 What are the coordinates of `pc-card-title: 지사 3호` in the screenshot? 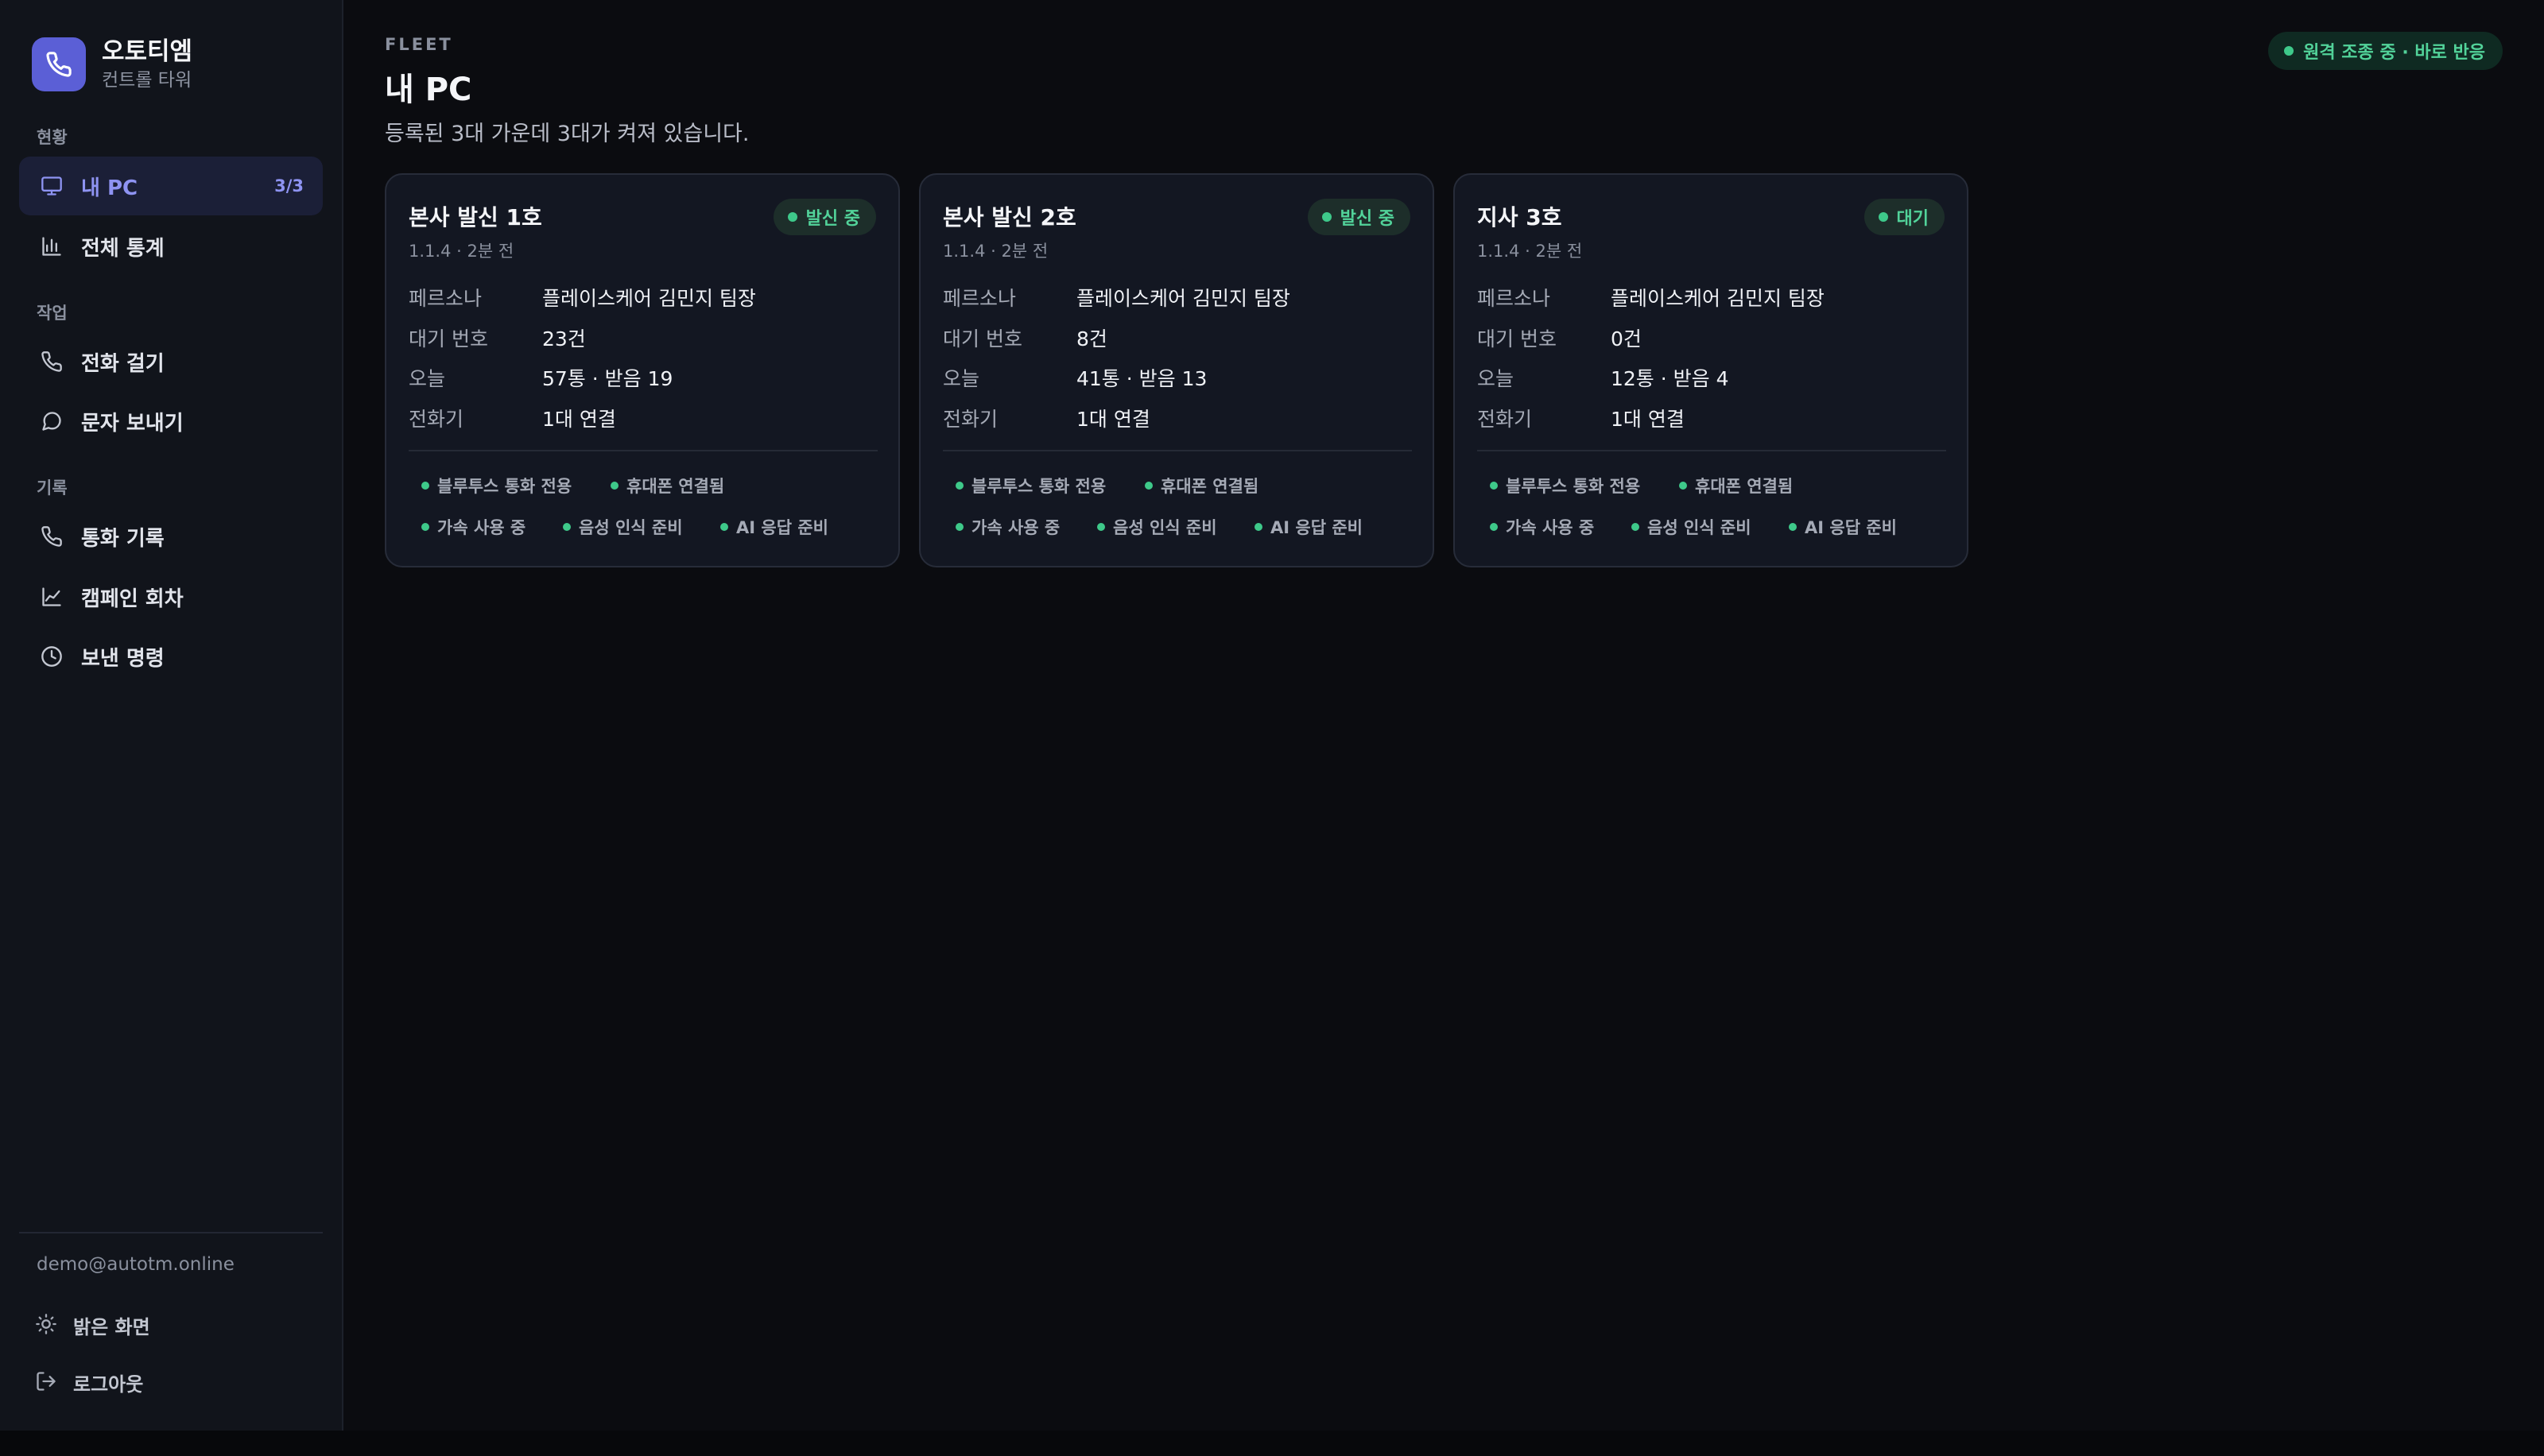 It's located at (1519, 217).